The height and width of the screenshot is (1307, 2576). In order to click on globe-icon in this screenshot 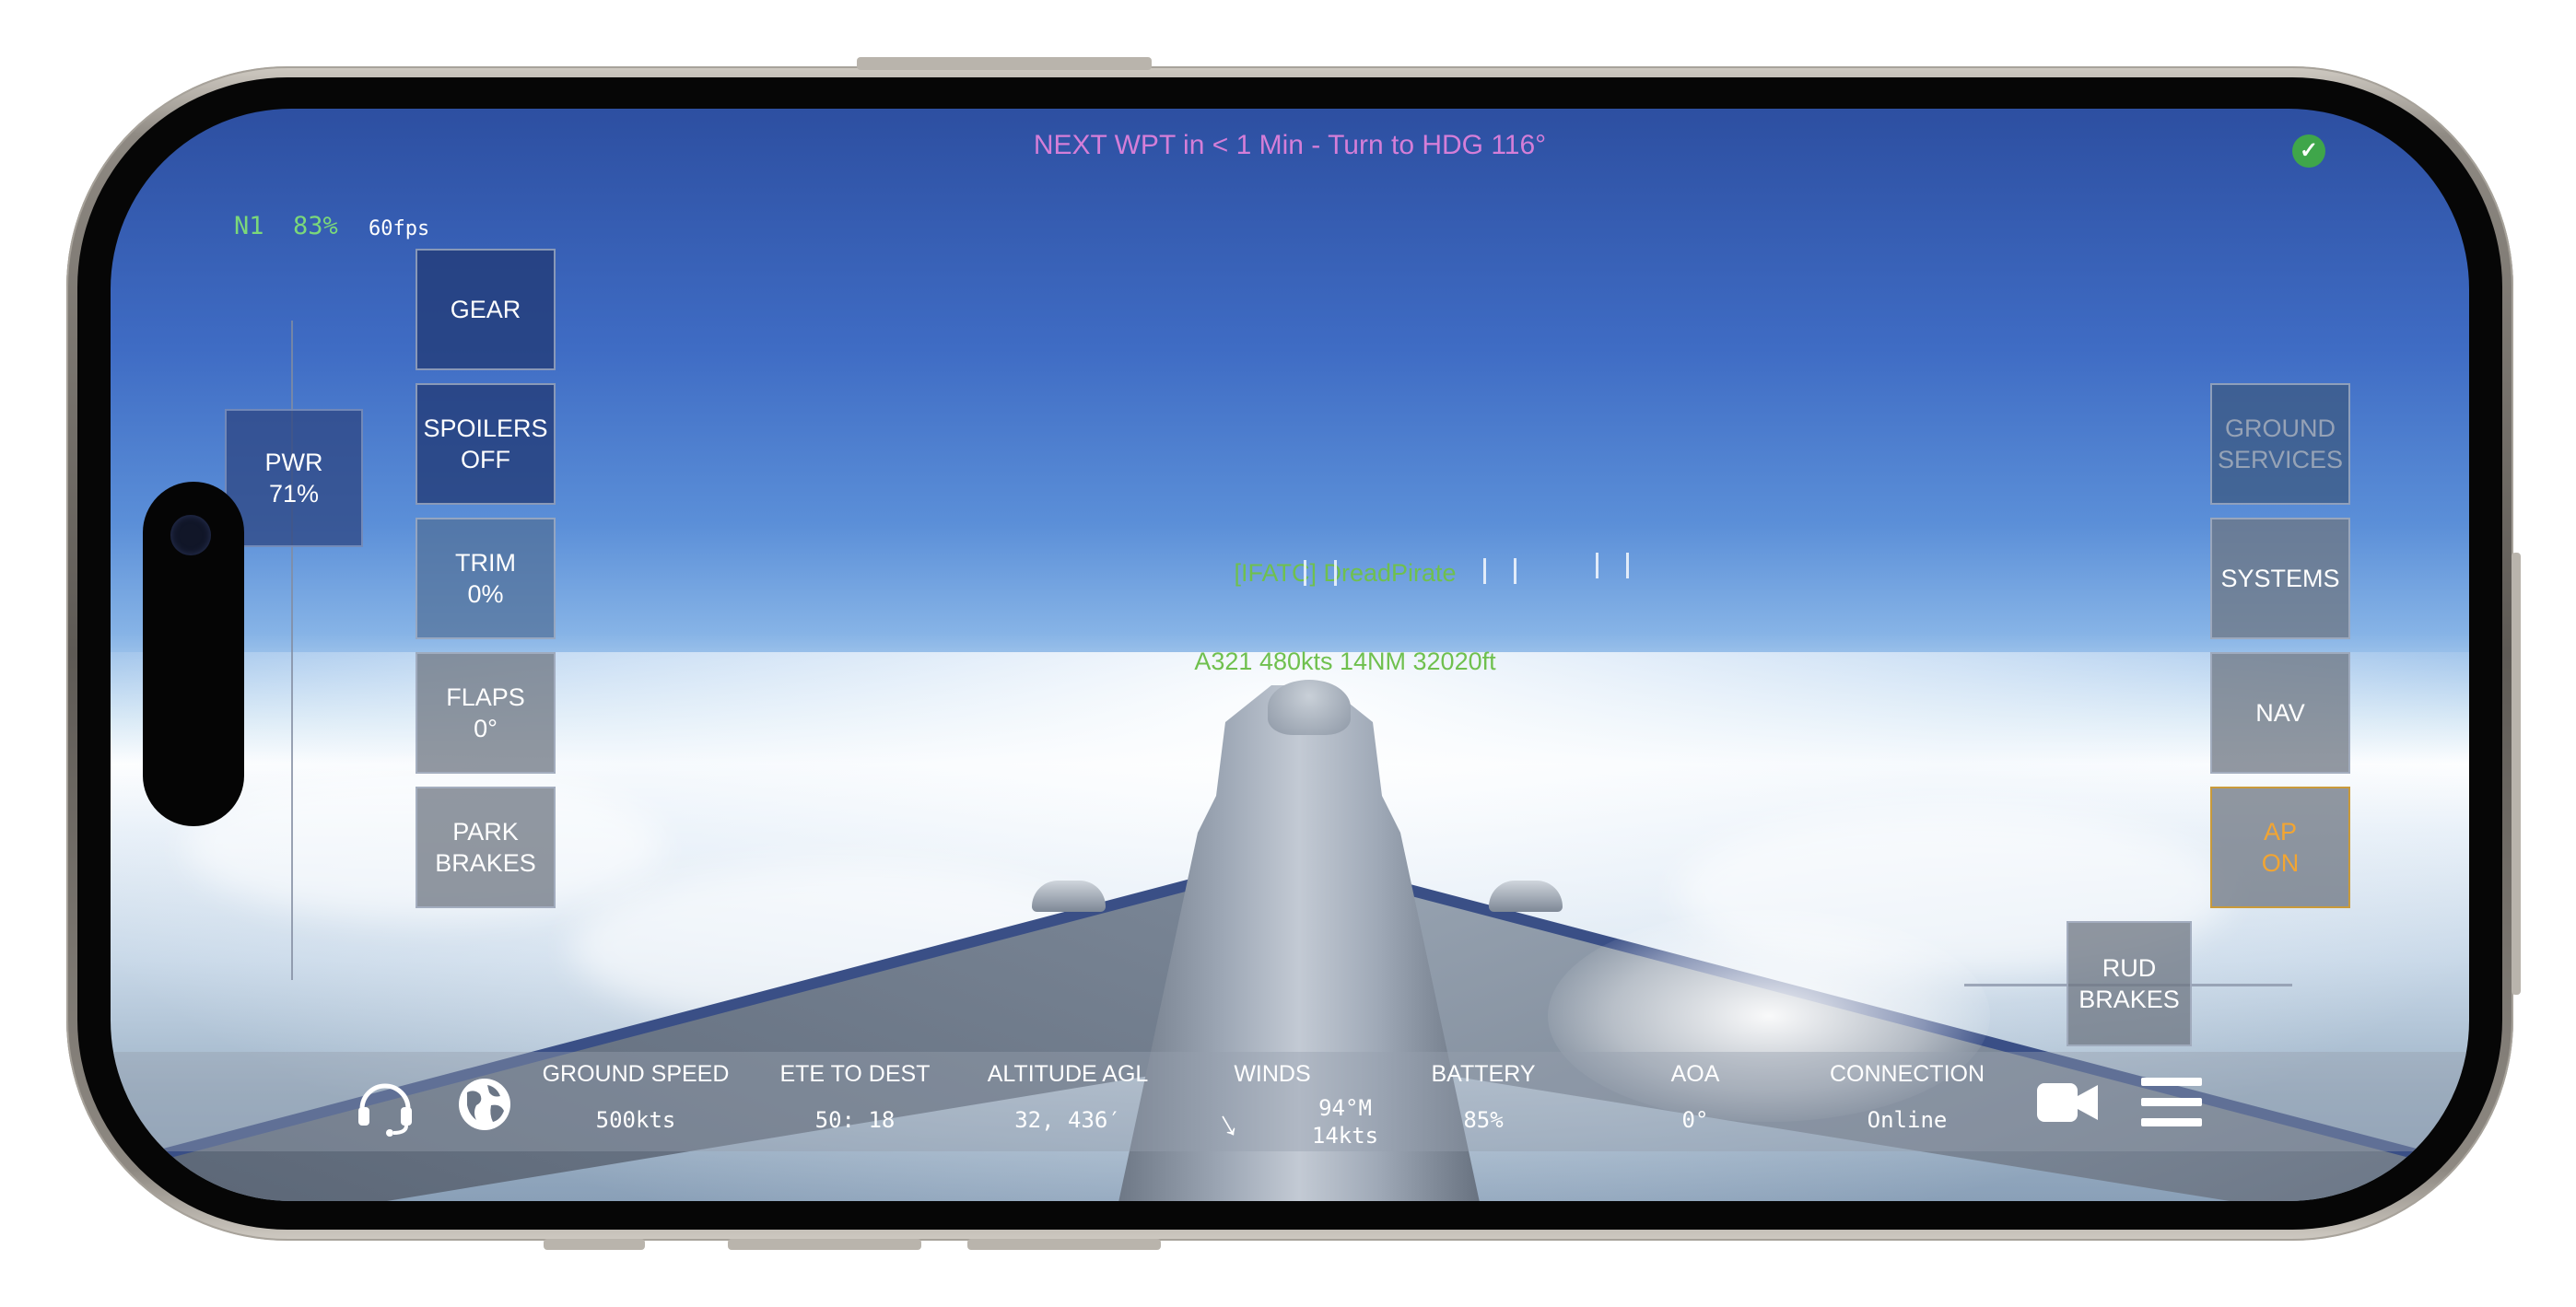, I will do `click(484, 1104)`.